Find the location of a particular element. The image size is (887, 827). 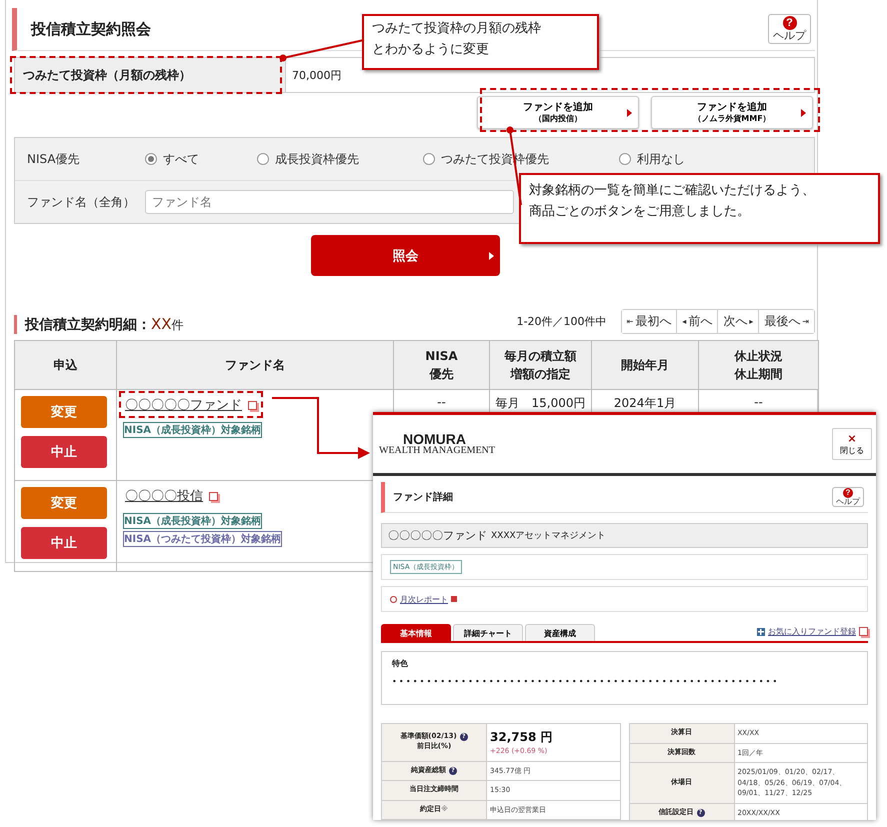

radio-option: 利用なし is located at coordinates (652, 159).